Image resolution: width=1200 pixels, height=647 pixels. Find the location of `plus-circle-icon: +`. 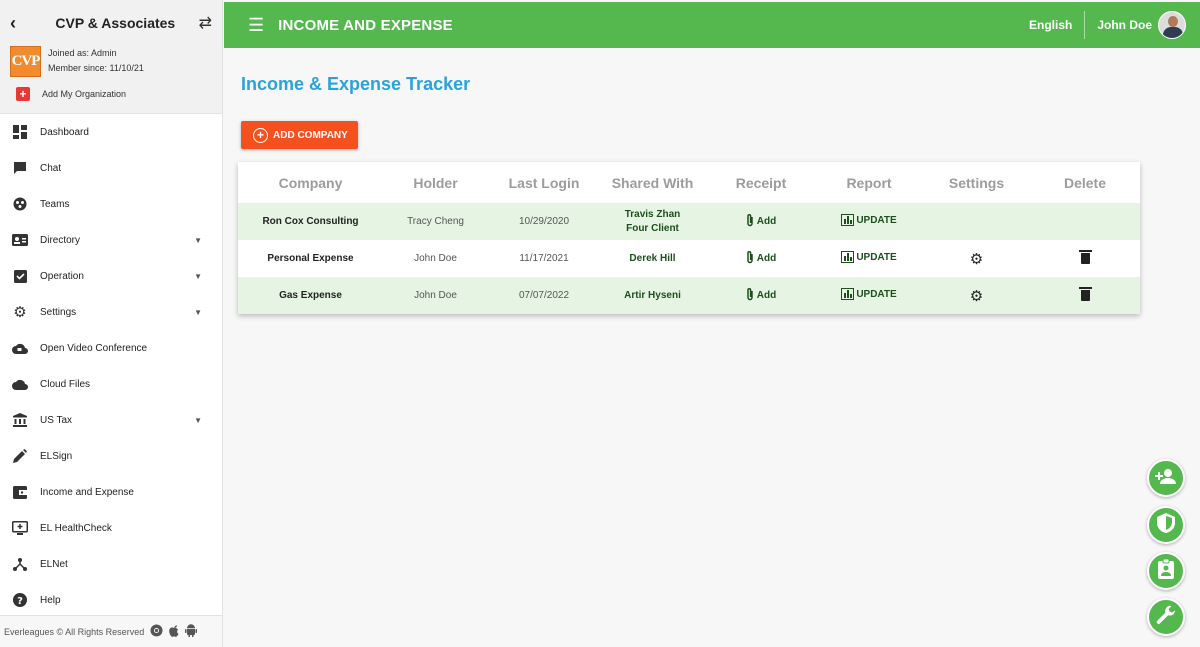

plus-circle-icon: + is located at coordinates (260, 135).